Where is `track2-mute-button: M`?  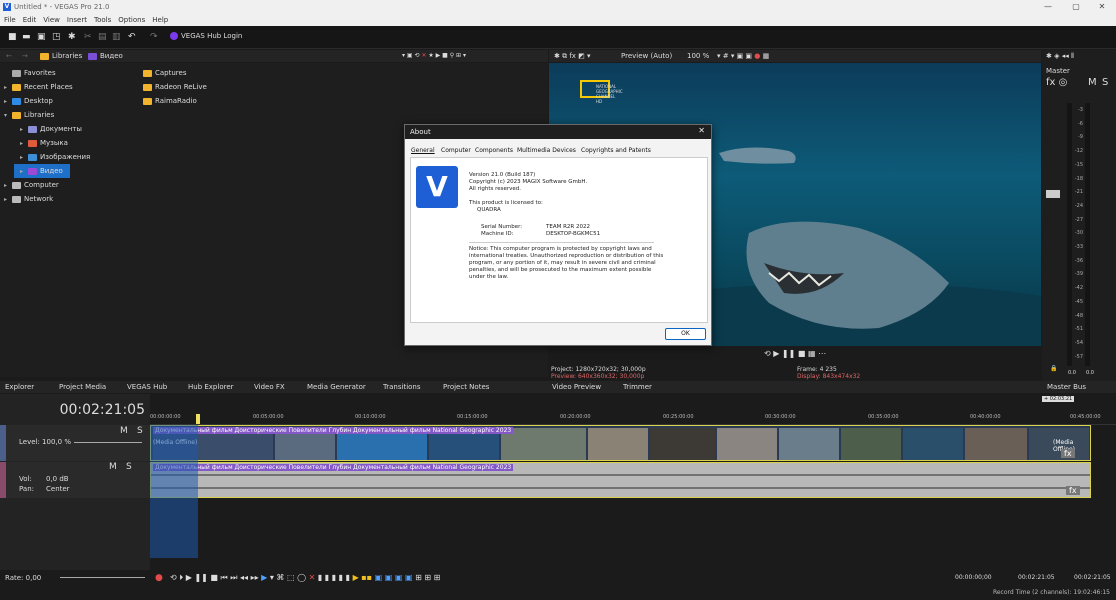 track2-mute-button: M is located at coordinates (113, 467).